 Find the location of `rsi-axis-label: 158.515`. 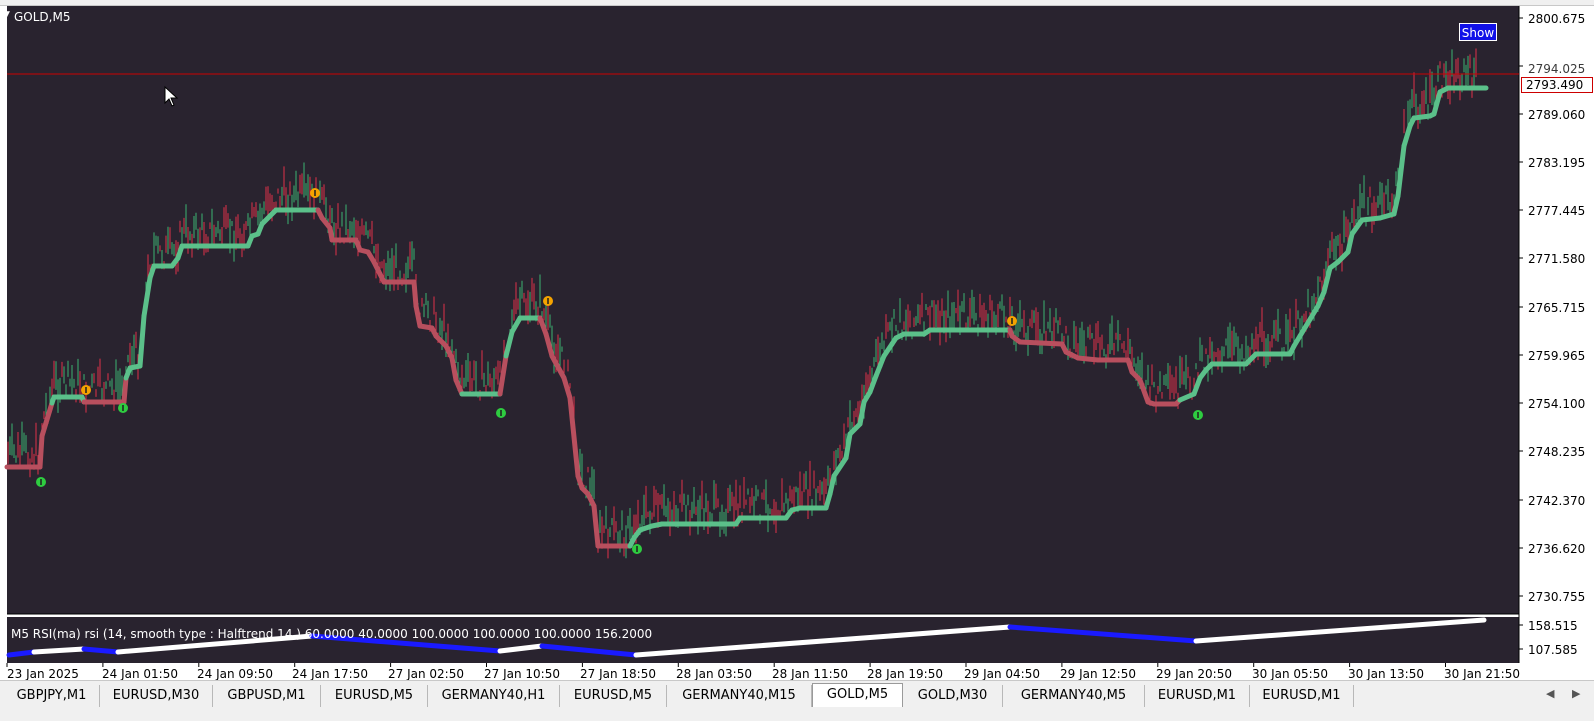

rsi-axis-label: 158.515 is located at coordinates (1553, 626).